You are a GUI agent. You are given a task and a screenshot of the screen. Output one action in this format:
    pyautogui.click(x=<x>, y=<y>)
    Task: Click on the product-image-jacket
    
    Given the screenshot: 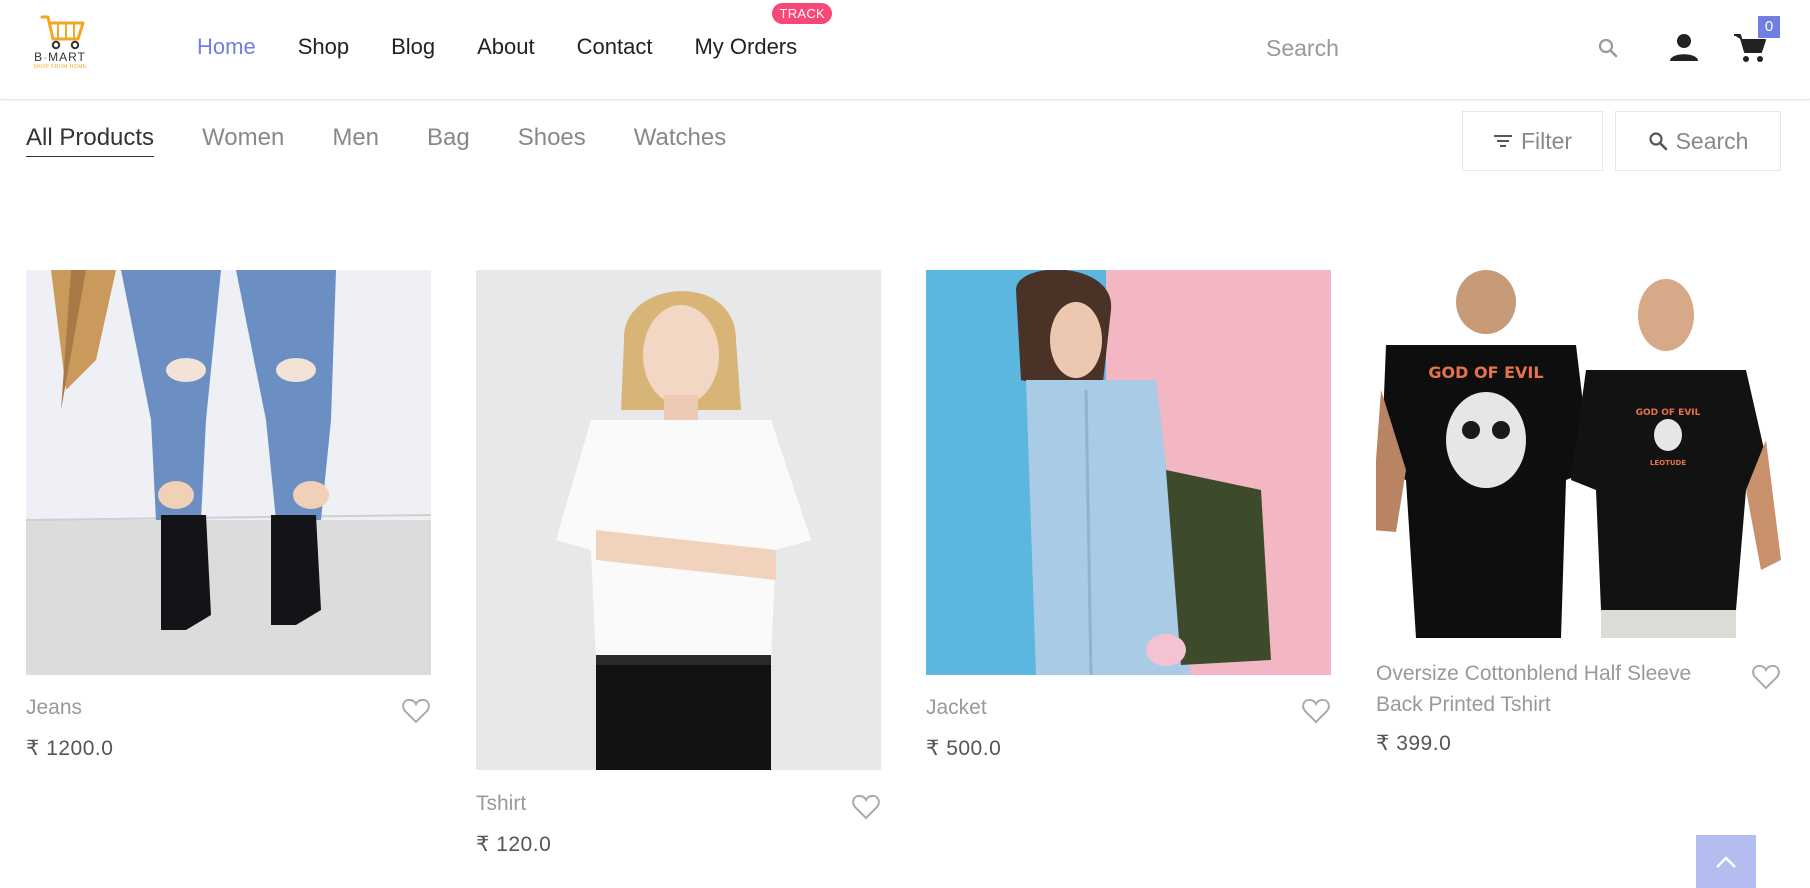 What is the action you would take?
    pyautogui.click(x=1128, y=472)
    